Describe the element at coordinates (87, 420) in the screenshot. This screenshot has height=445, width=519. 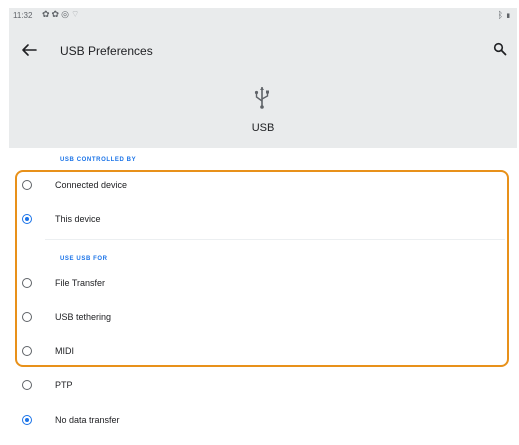
I see `option-label: No data transfer` at that location.